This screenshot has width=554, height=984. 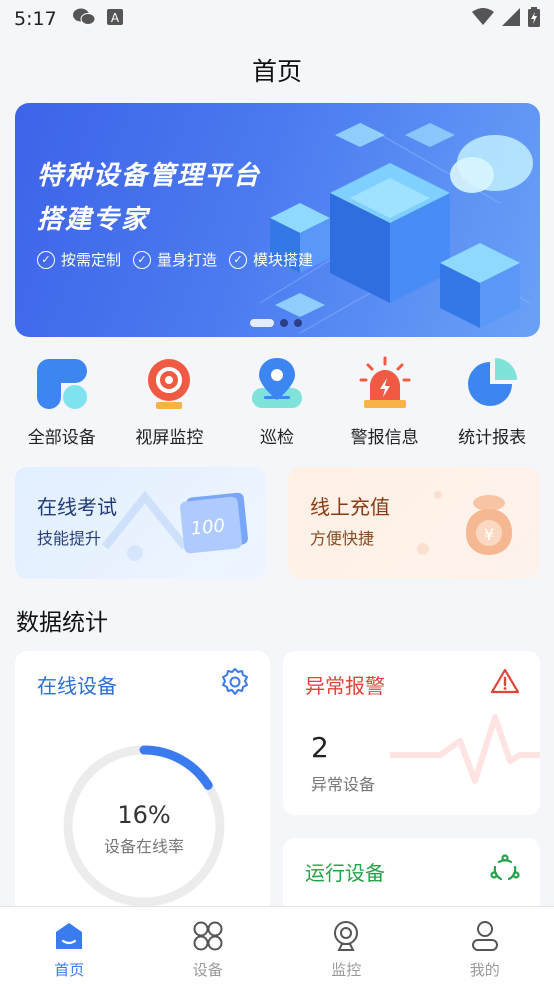 What do you see at coordinates (414, 523) in the screenshot?
I see `online-recharge-card: 线上充值 方便快捷 ¥` at bounding box center [414, 523].